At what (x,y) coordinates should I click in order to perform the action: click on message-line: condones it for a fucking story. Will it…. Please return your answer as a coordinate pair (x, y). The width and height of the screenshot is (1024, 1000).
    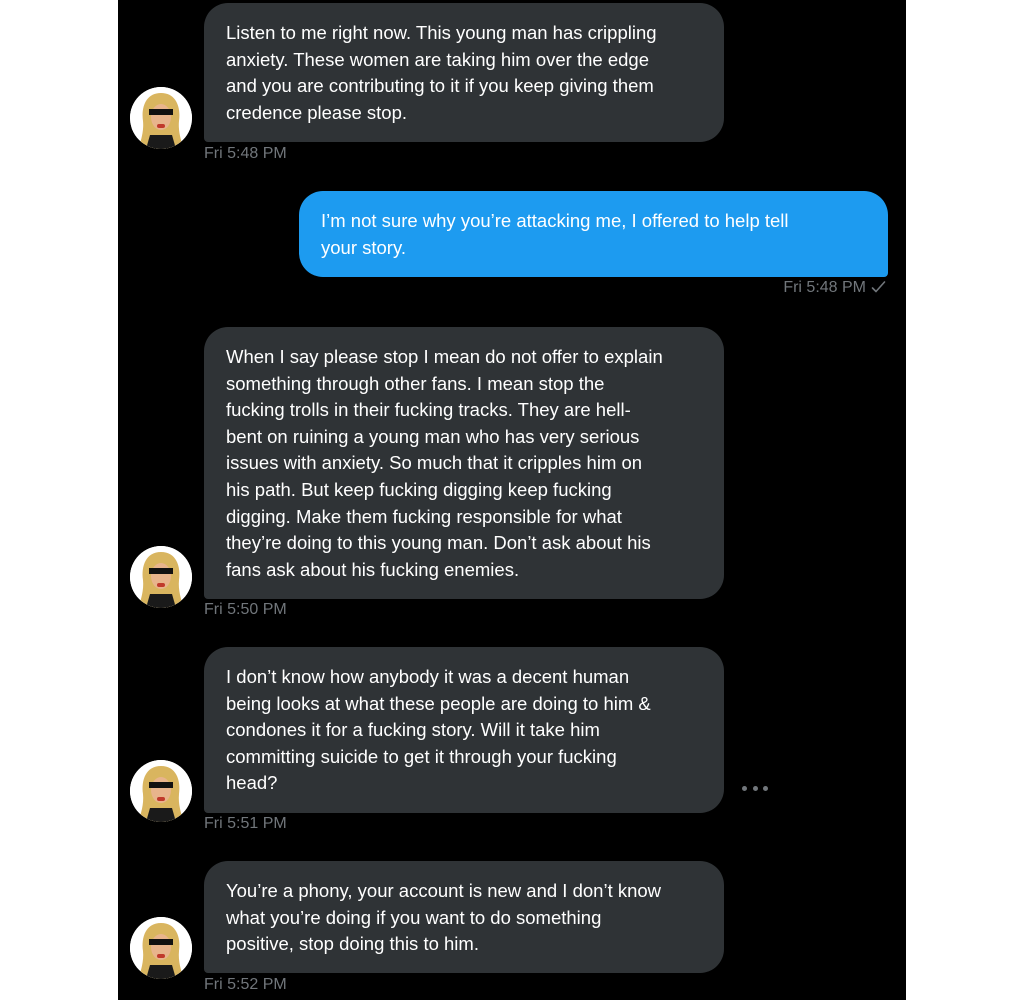
    Looking at the image, I should click on (413, 730).